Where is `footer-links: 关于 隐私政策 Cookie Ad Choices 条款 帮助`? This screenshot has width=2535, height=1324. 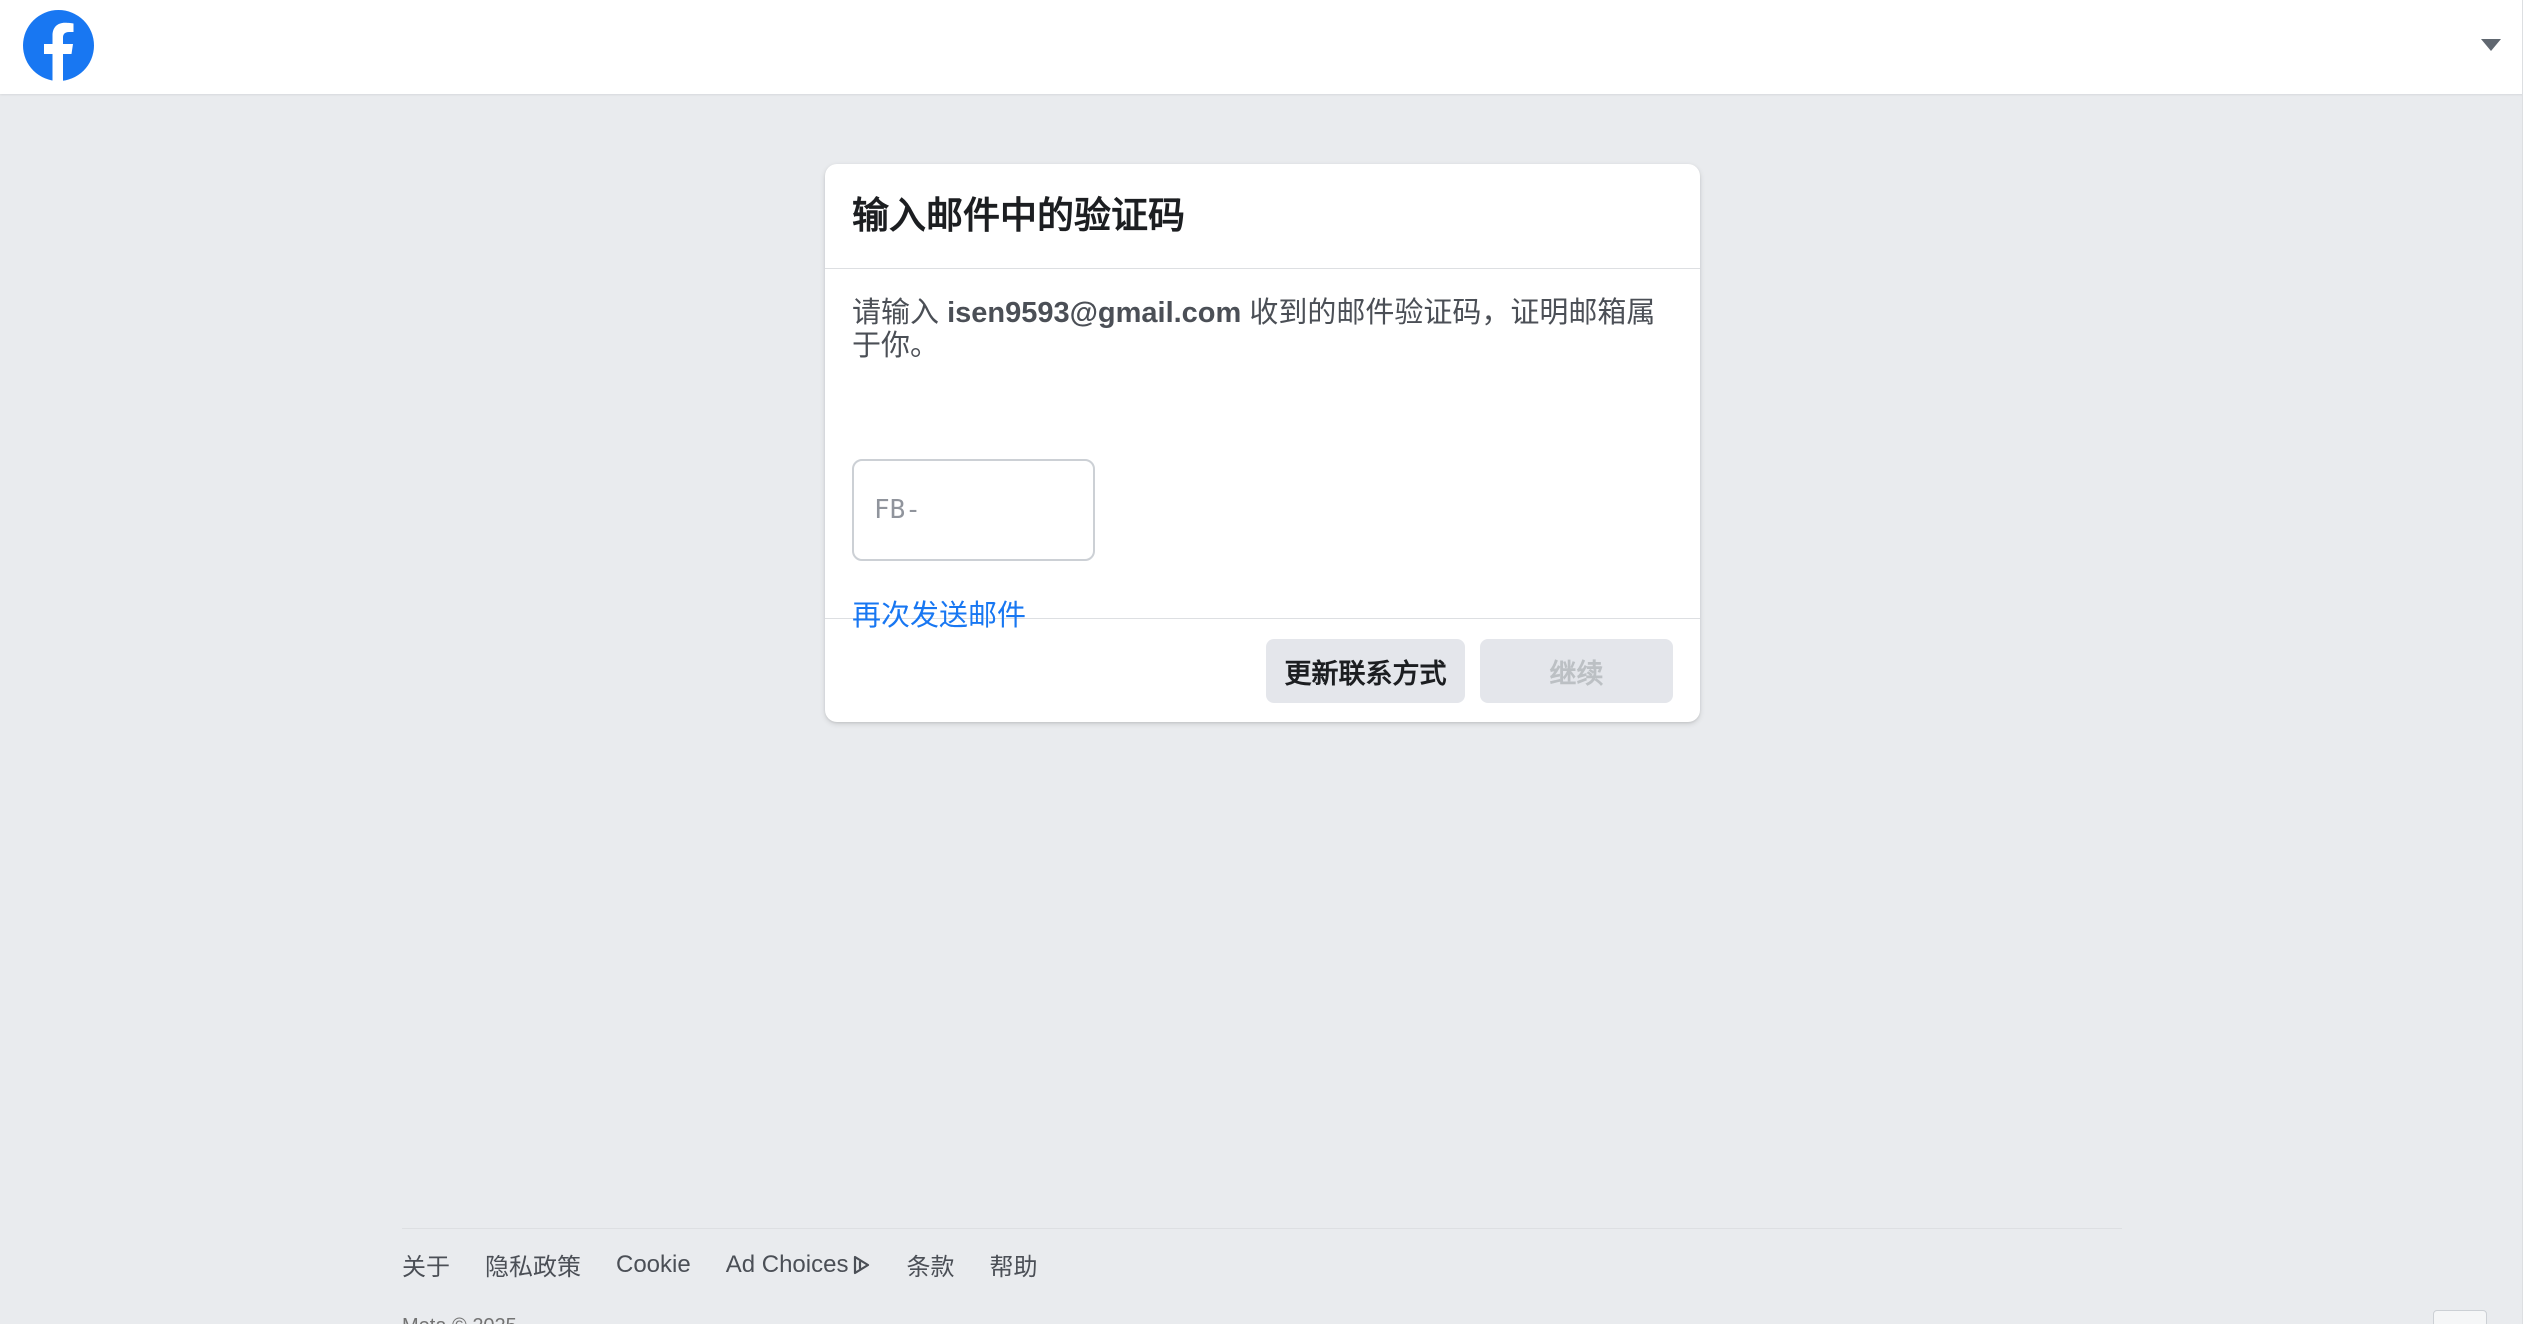
footer-links: 关于 隐私政策 Cookie Ad Choices 条款 帮助 is located at coordinates (719, 1264).